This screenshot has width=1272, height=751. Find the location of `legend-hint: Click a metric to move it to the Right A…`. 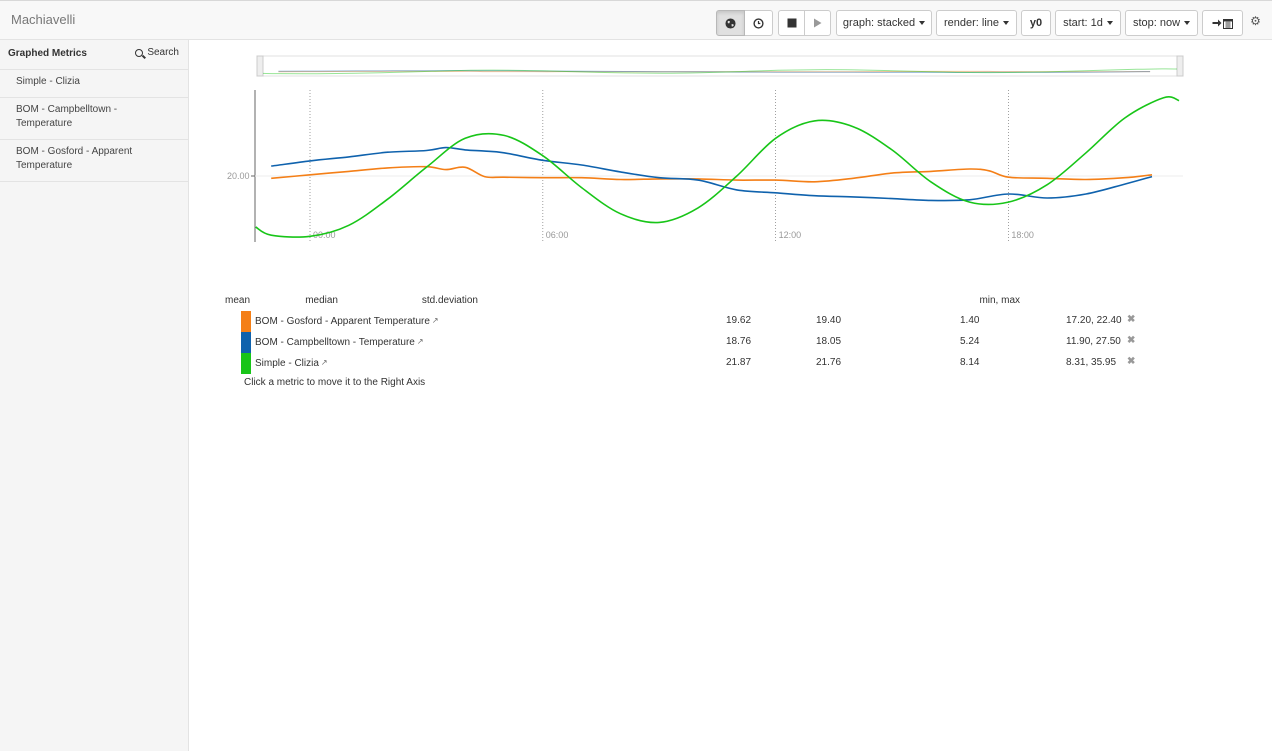

legend-hint: Click a metric to move it to the Right A… is located at coordinates (335, 382).